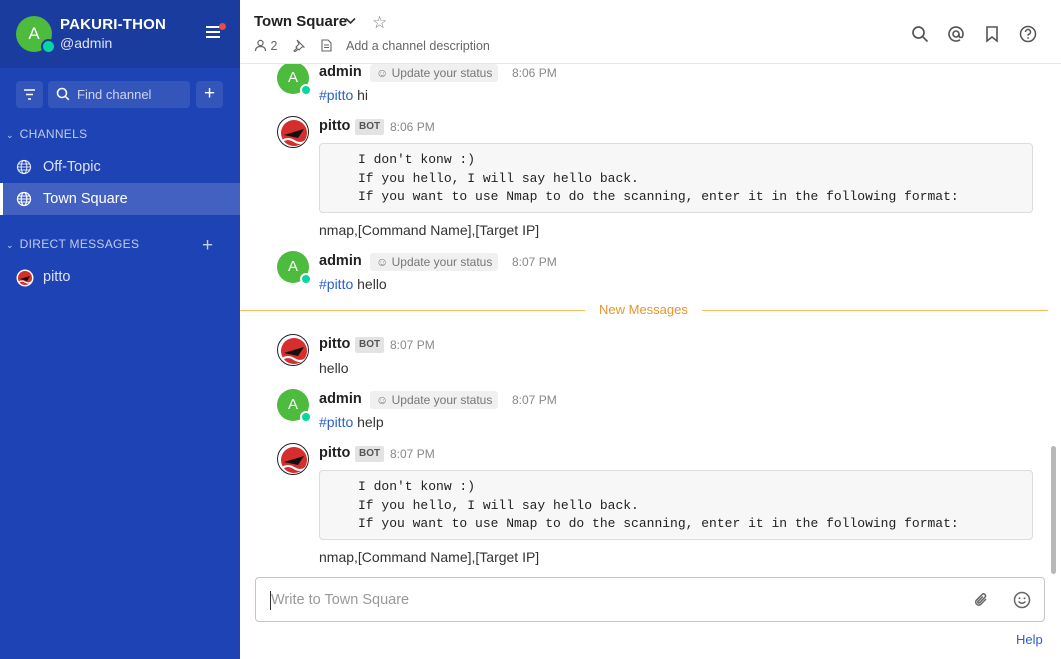  What do you see at coordinates (1053, 510) in the screenshot?
I see `scrollbar` at bounding box center [1053, 510].